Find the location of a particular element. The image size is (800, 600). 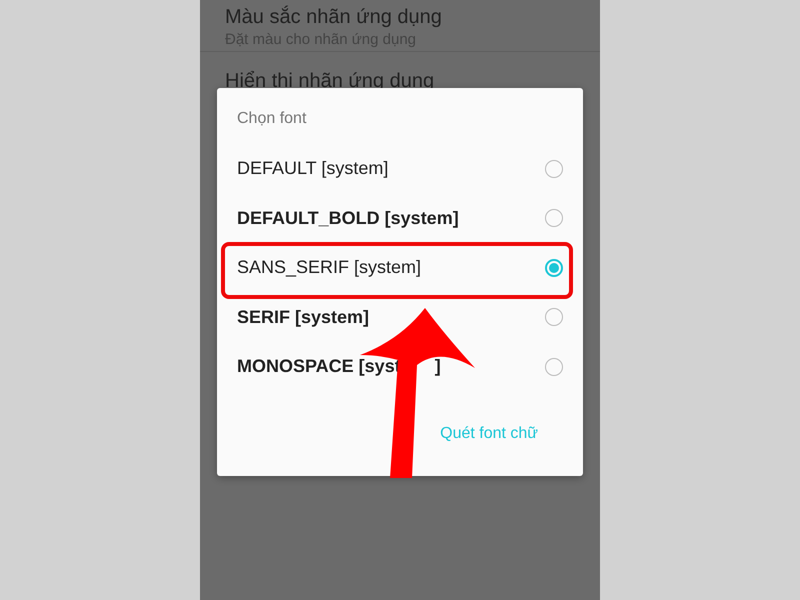

setting-title: Màu sắc nhãn ứng dụng is located at coordinates (333, 17).